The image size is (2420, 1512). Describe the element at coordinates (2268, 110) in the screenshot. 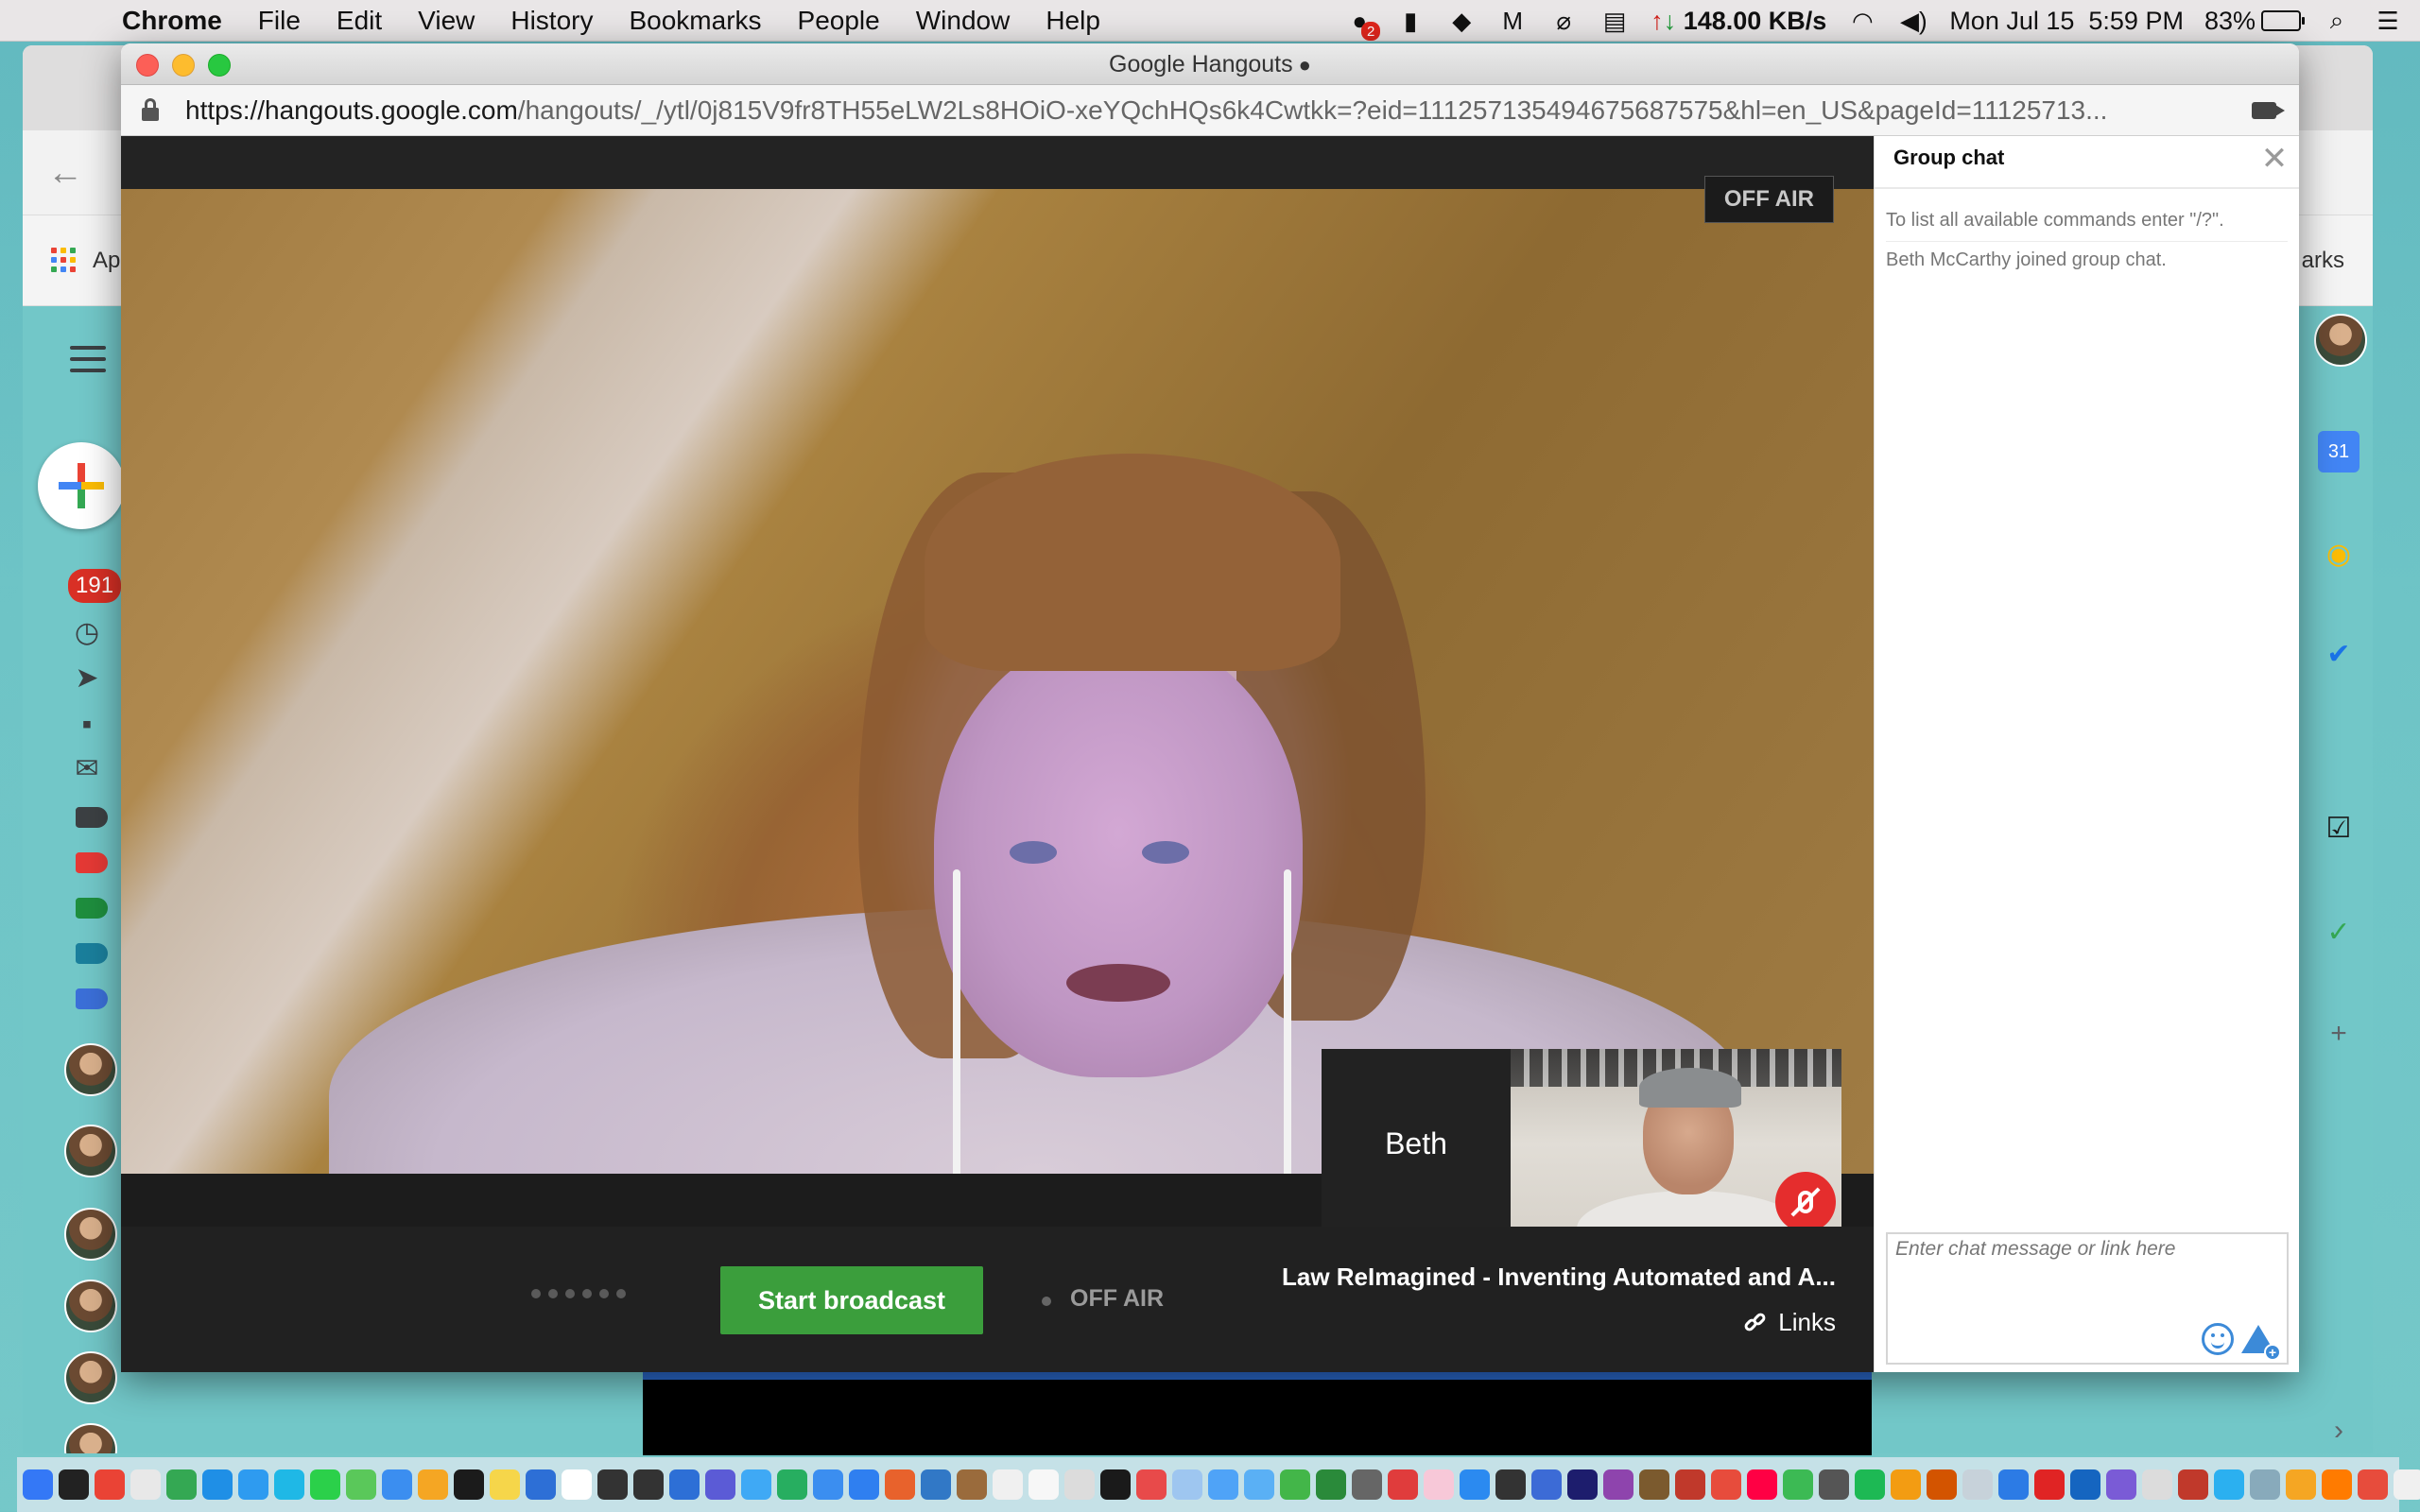

I see `camera-icon` at that location.